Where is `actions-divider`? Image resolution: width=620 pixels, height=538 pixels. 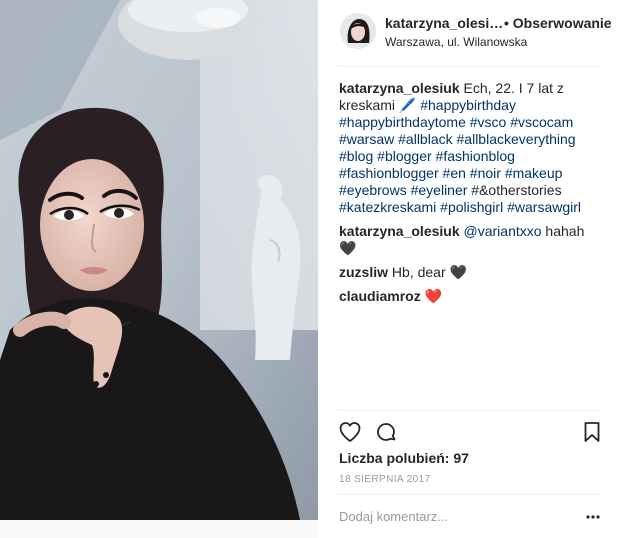 actions-divider is located at coordinates (469, 410).